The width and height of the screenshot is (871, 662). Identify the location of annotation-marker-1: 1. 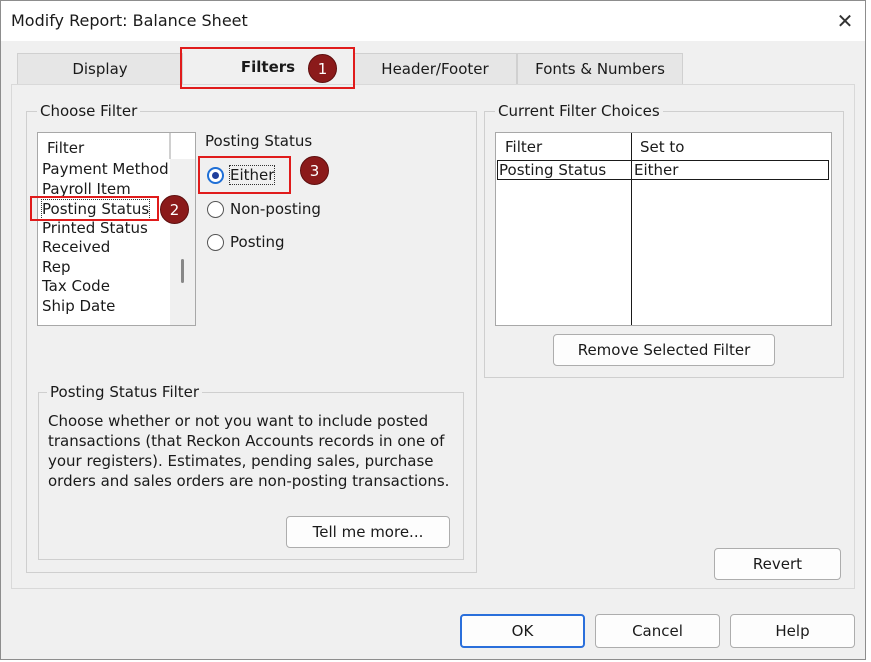
(322, 68).